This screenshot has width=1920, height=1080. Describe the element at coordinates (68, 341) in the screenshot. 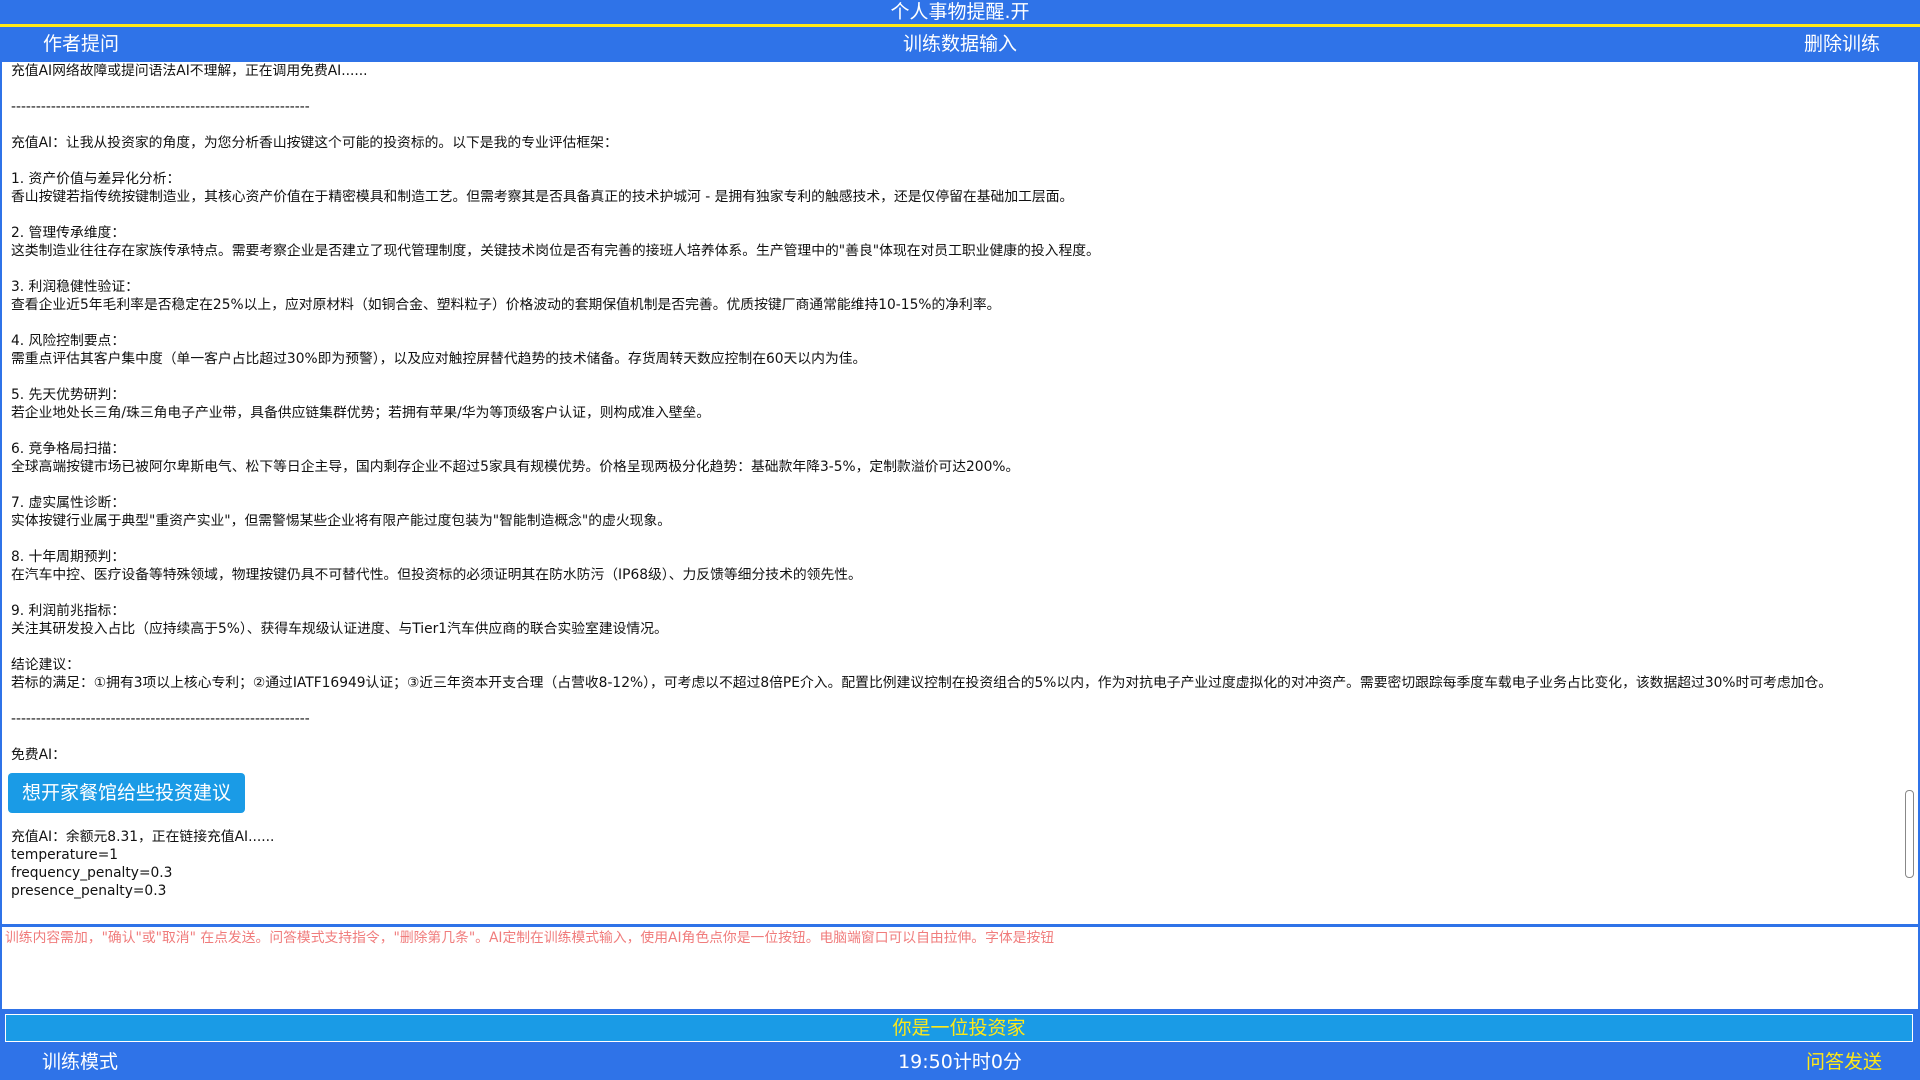

I see `chat-line: 4. 风险控制要点：` at that location.